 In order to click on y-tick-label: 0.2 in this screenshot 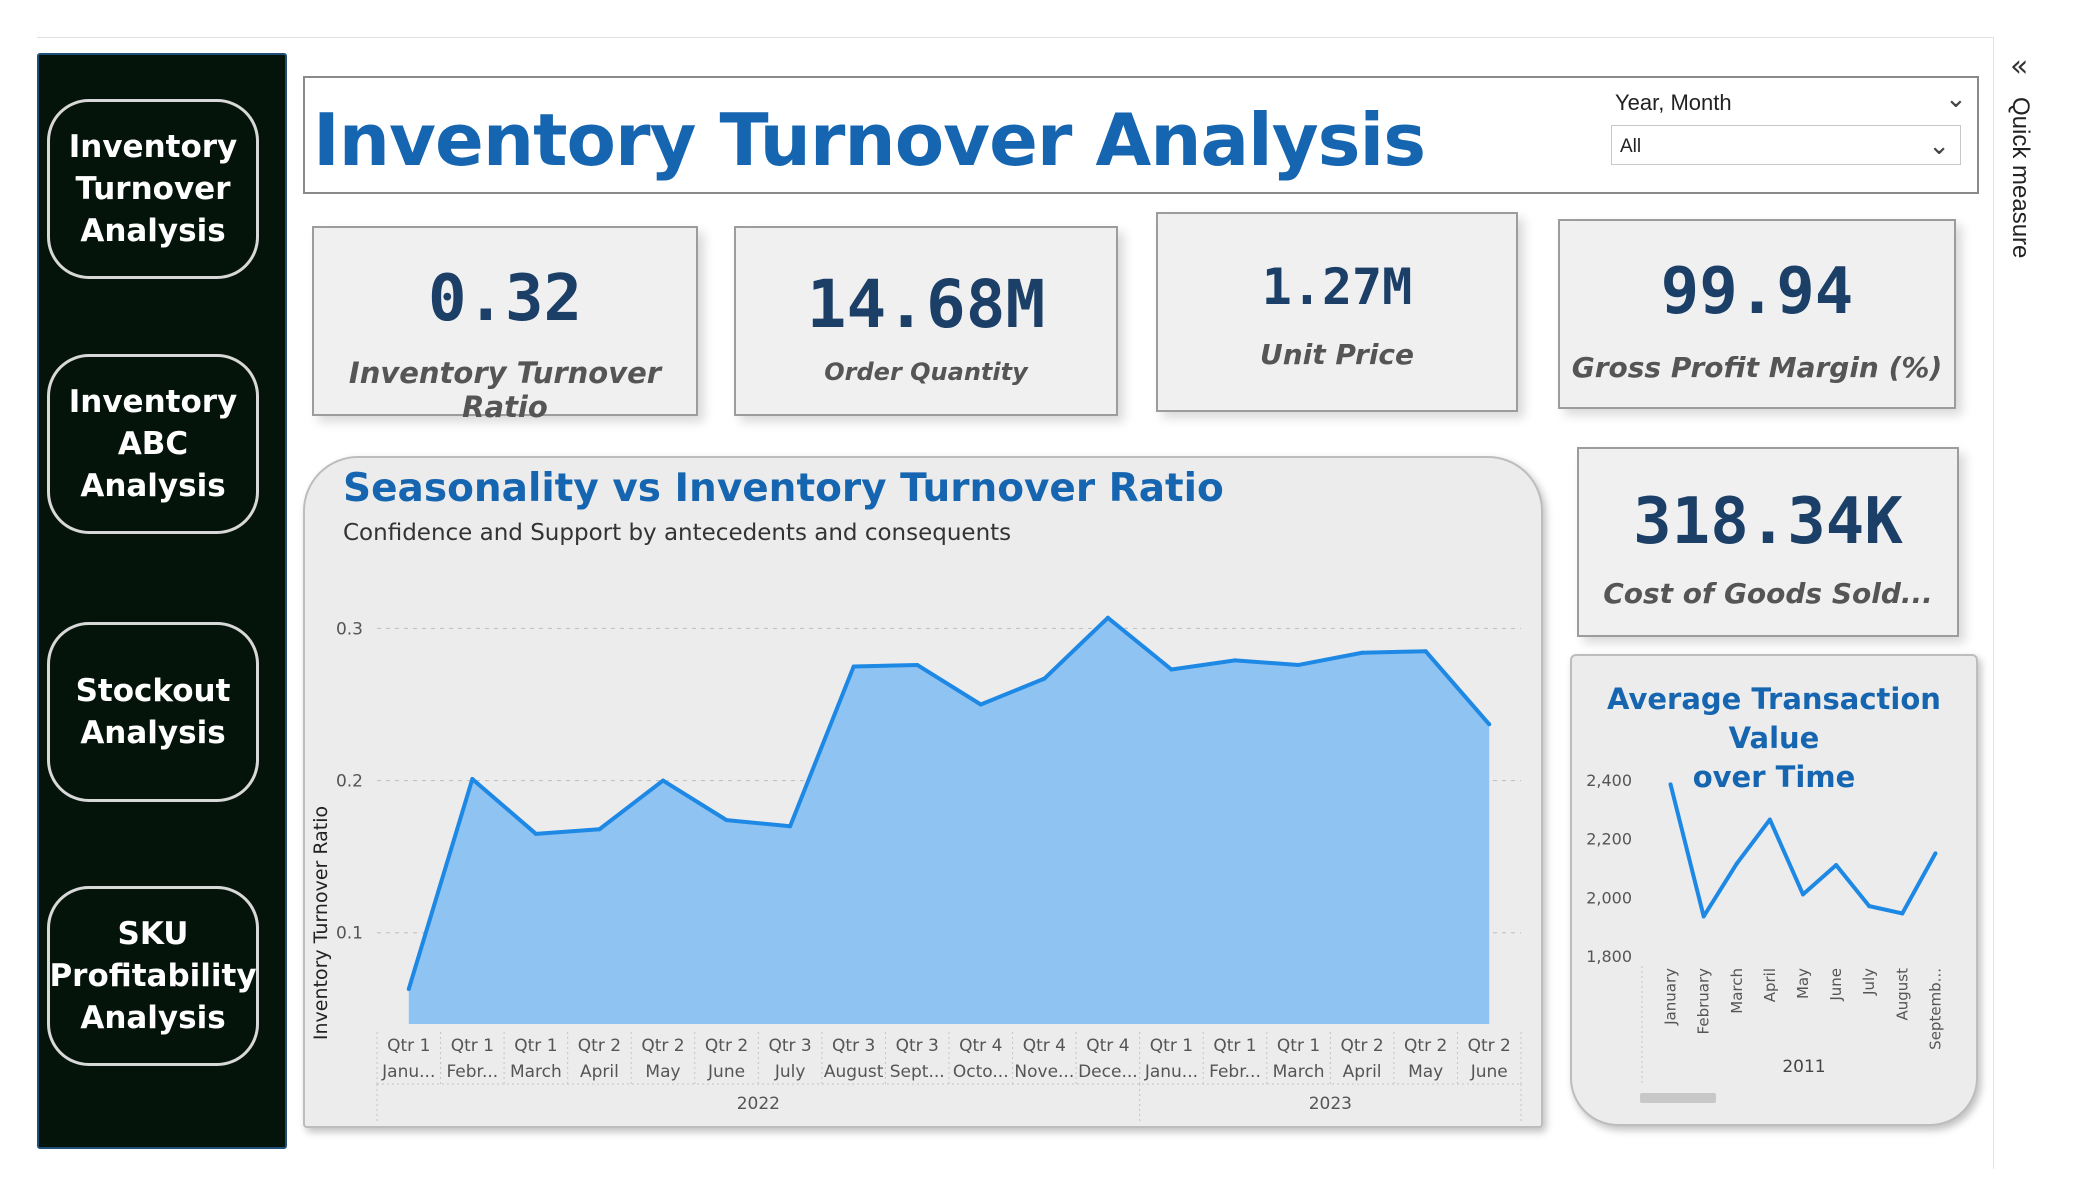, I will do `click(349, 782)`.